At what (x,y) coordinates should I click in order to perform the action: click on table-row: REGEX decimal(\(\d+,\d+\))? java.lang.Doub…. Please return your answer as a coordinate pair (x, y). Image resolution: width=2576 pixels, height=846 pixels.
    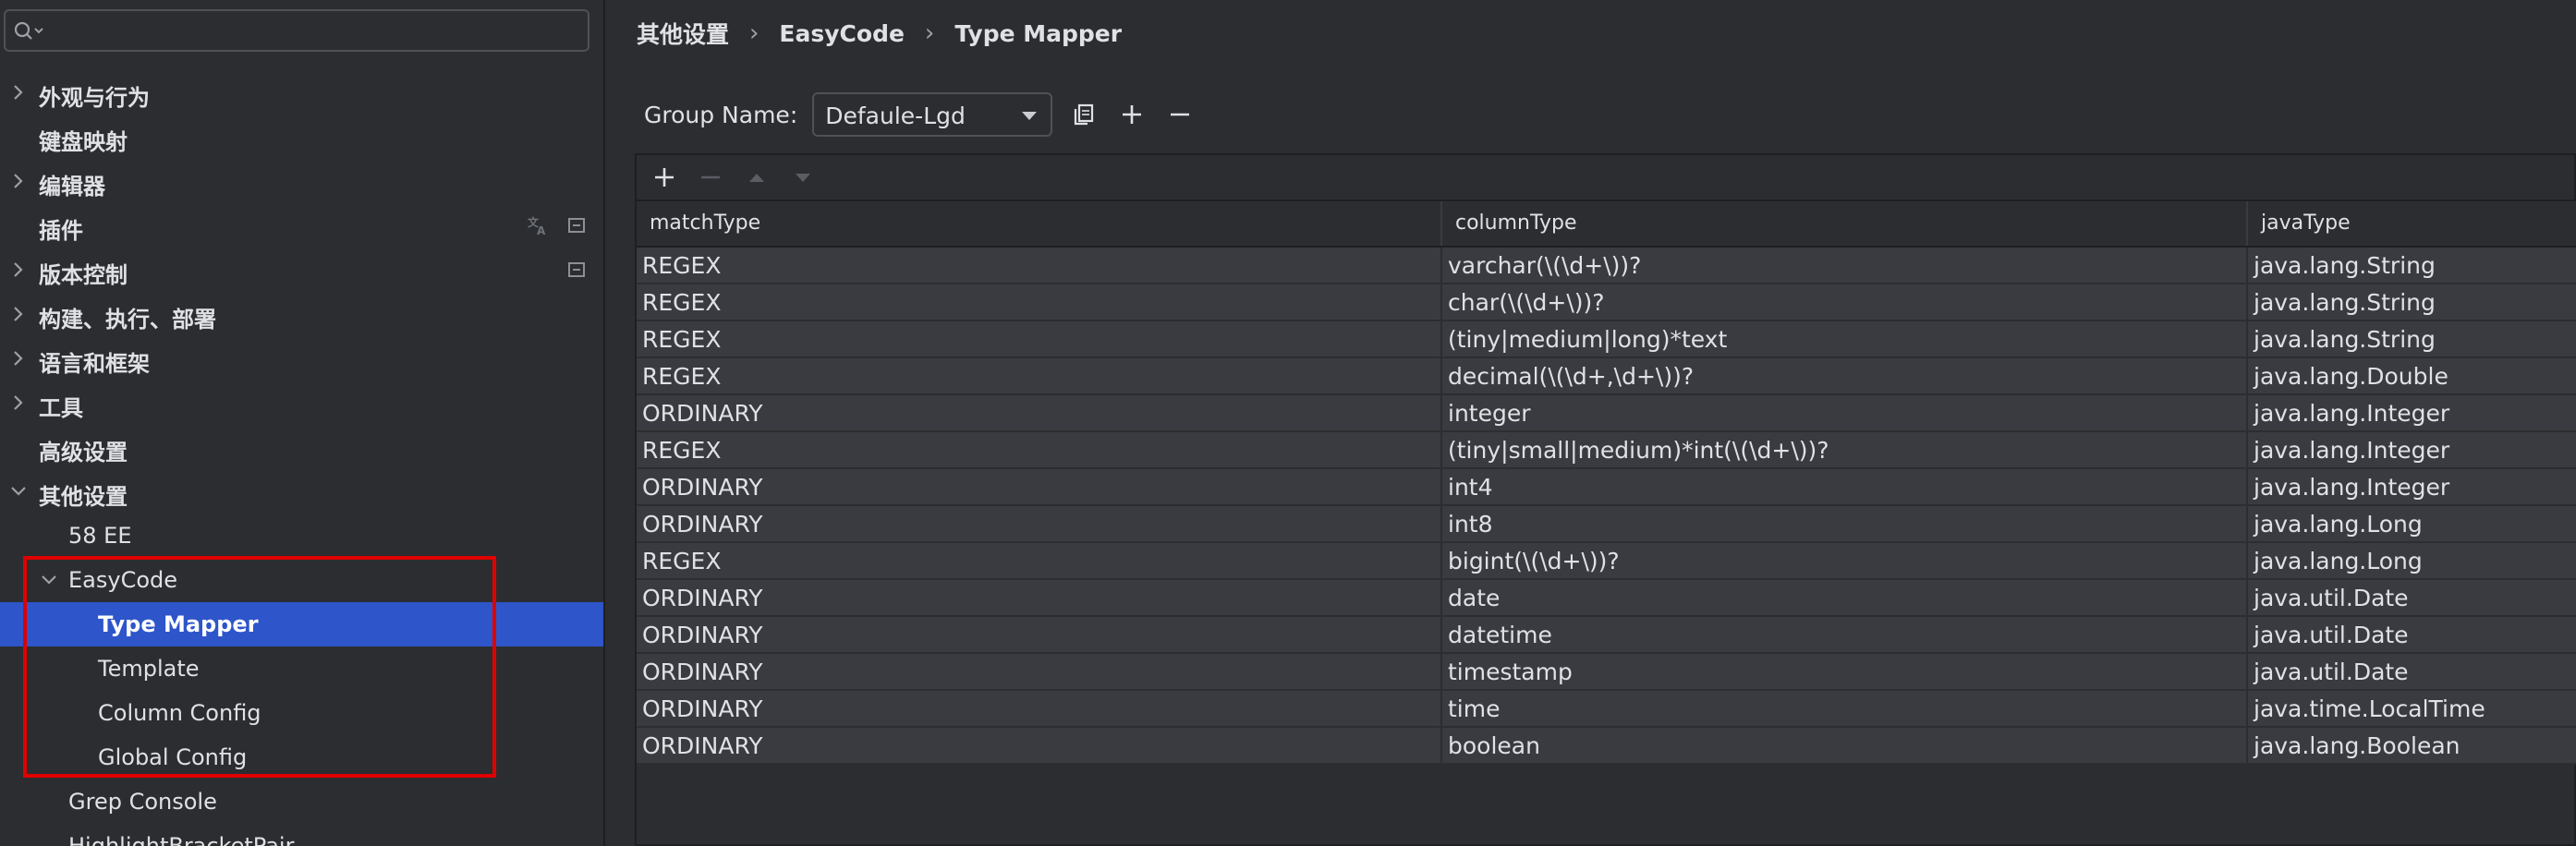
    Looking at the image, I should click on (1606, 376).